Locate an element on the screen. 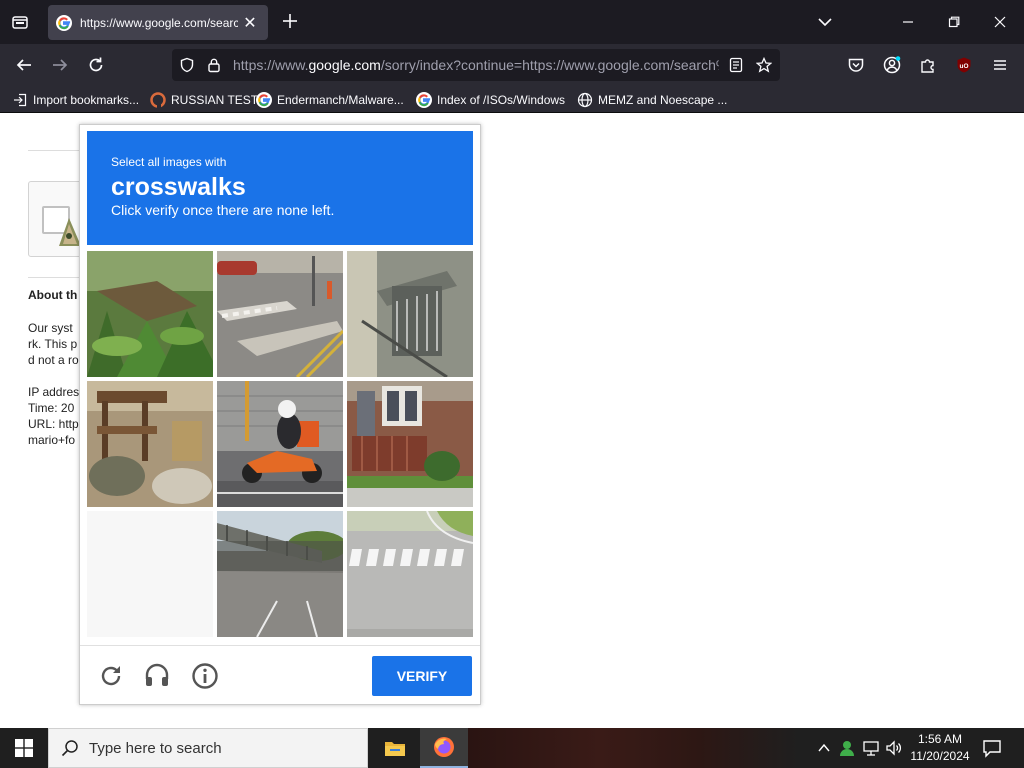 The height and width of the screenshot is (768, 1024). bookmark-label: RUSSIAN TEST is located at coordinates (215, 100).